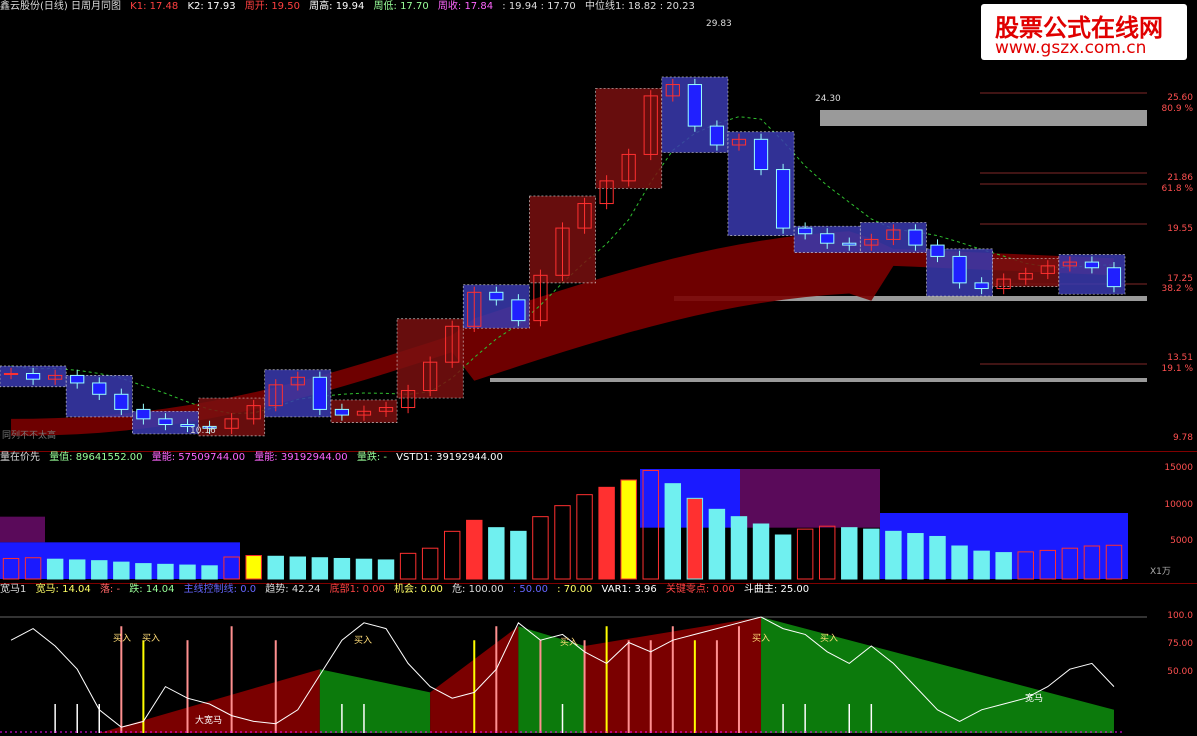 Image resolution: width=1197 pixels, height=736 pixels. Describe the element at coordinates (1180, 672) in the screenshot. I see `osc-axis-label: 50.00` at that location.